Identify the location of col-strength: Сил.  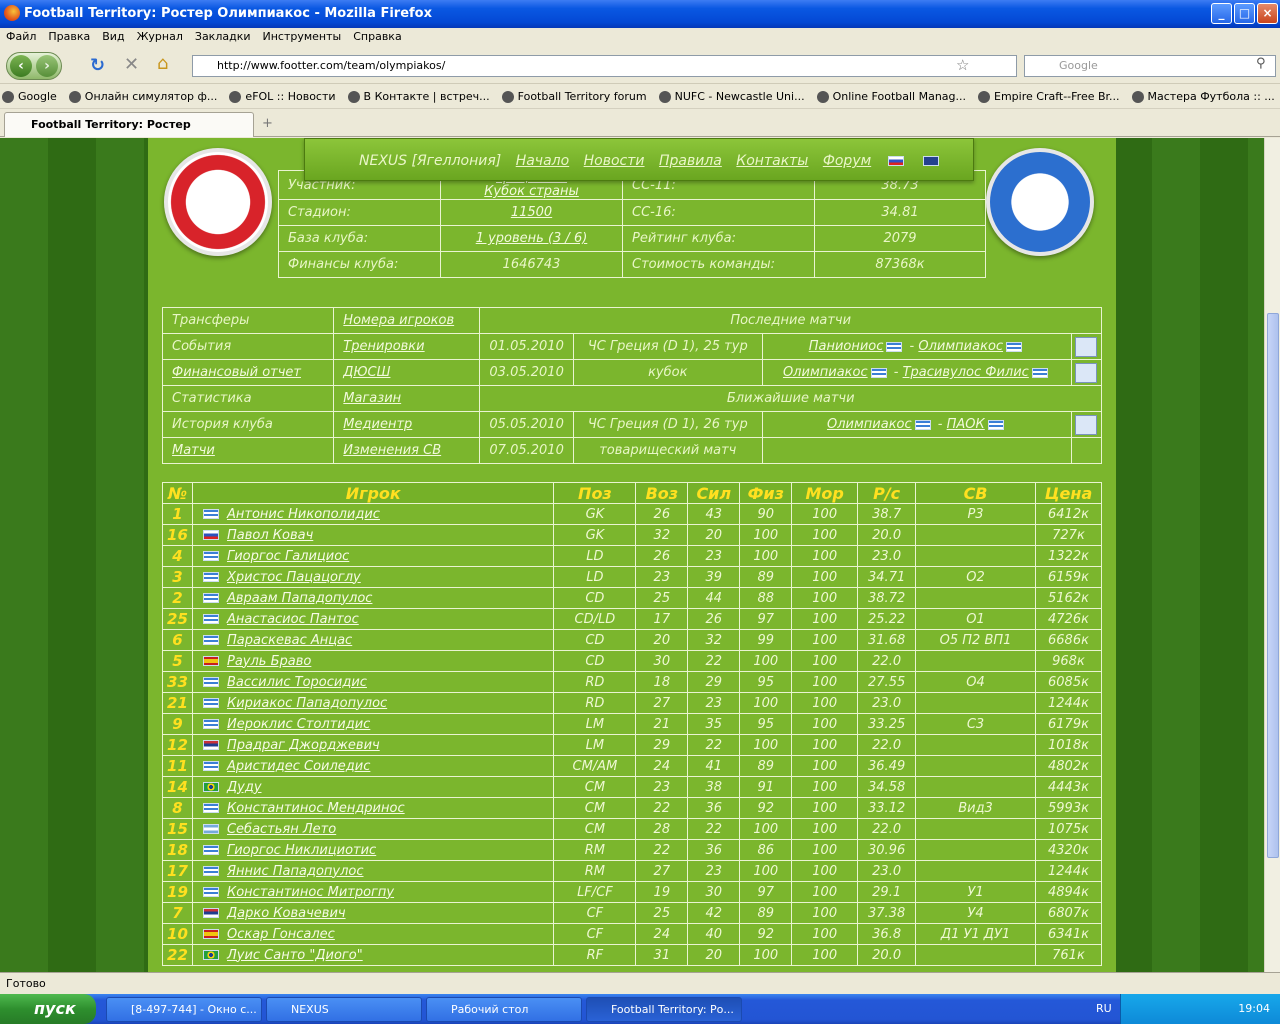
(714, 493).